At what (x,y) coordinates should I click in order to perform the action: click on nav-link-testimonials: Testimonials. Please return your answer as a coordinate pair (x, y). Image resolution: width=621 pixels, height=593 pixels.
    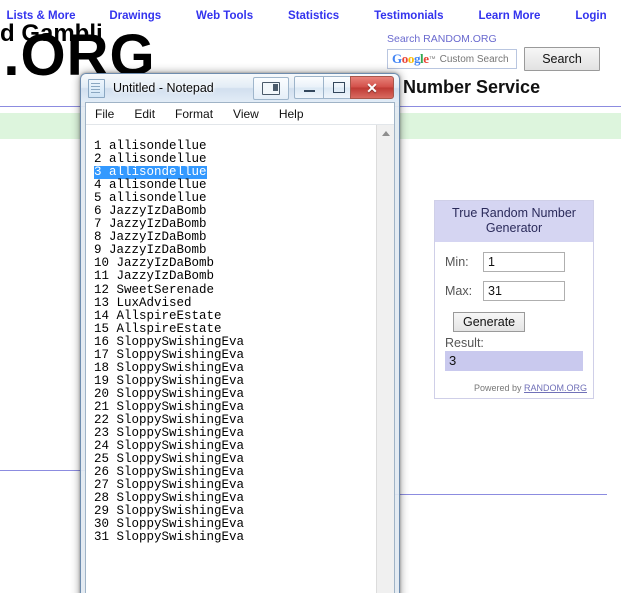
    Looking at the image, I should click on (408, 16).